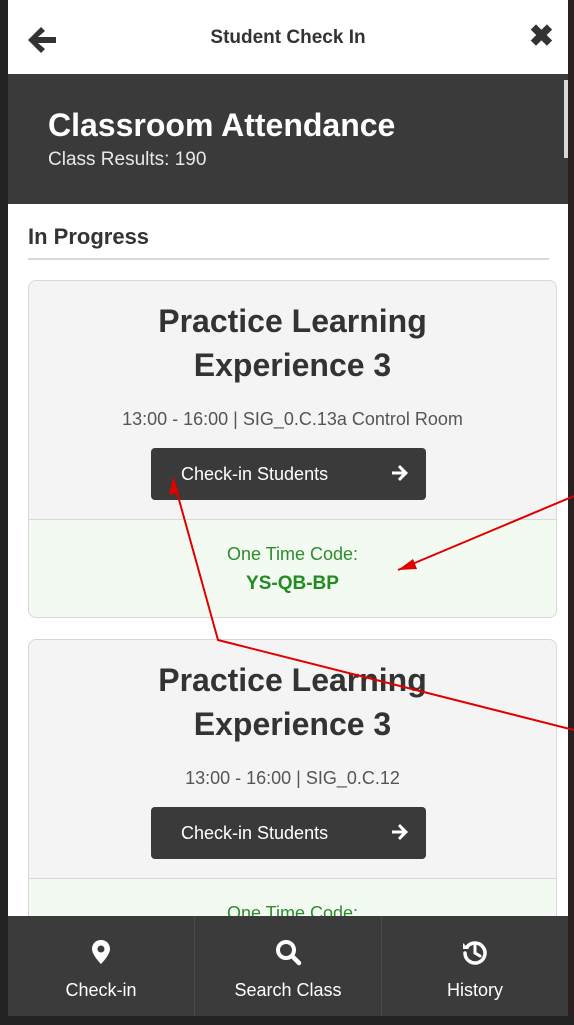  I want to click on class-time-location: 13:00 - 16:00 | SIG_0.C.13a Control Room, so click(292, 419).